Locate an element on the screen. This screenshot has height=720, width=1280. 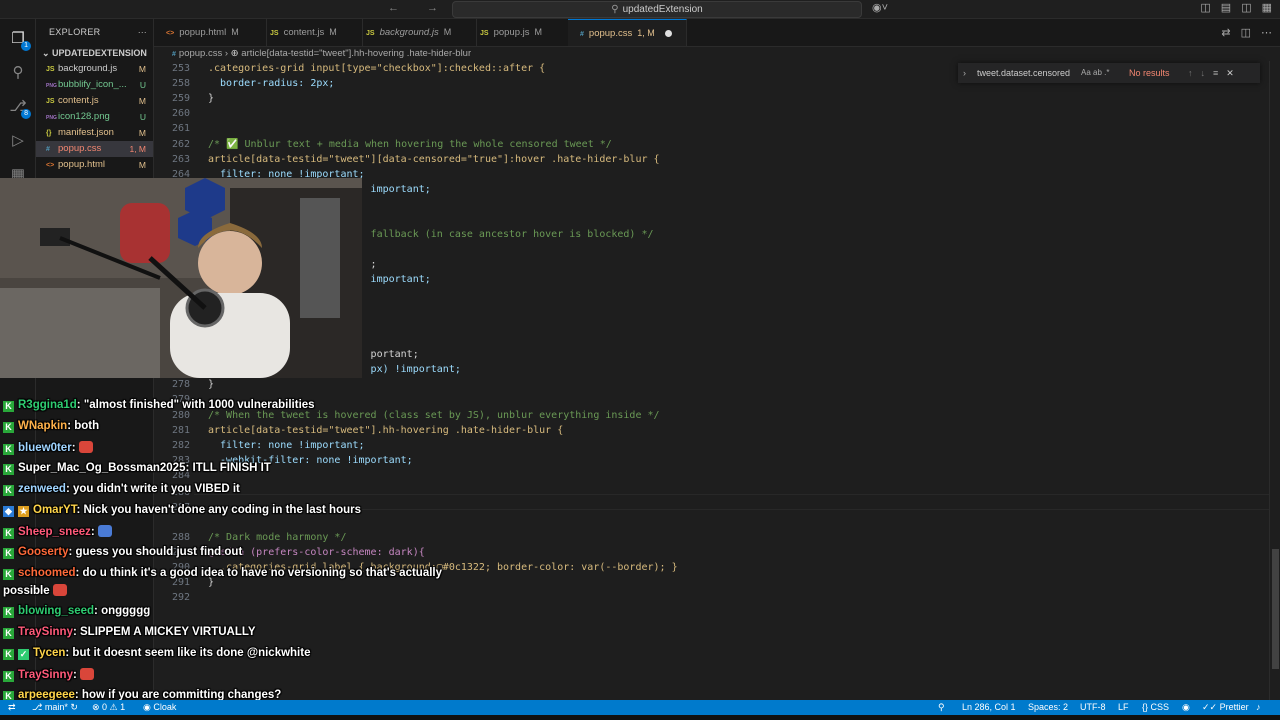
arrow-up-icon: ↑ is located at coordinates (1190, 73).